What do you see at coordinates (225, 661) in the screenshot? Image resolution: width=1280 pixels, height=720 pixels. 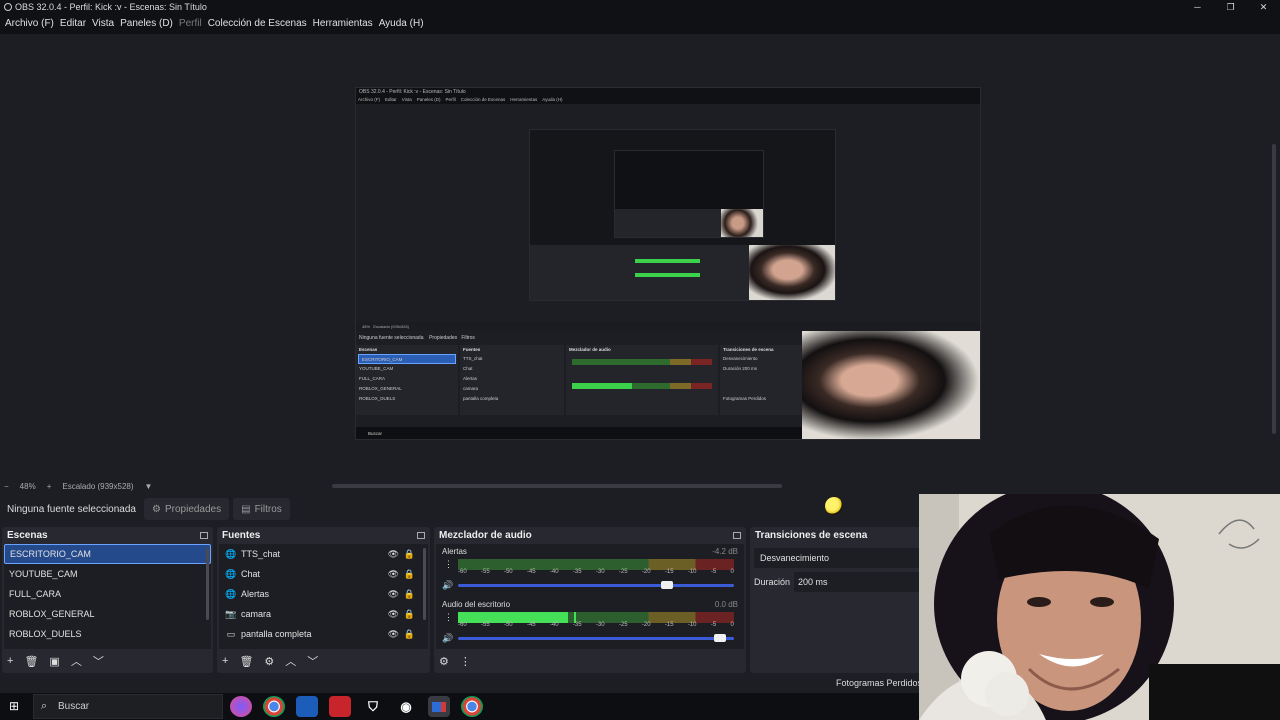 I see `add-source-icon: +` at bounding box center [225, 661].